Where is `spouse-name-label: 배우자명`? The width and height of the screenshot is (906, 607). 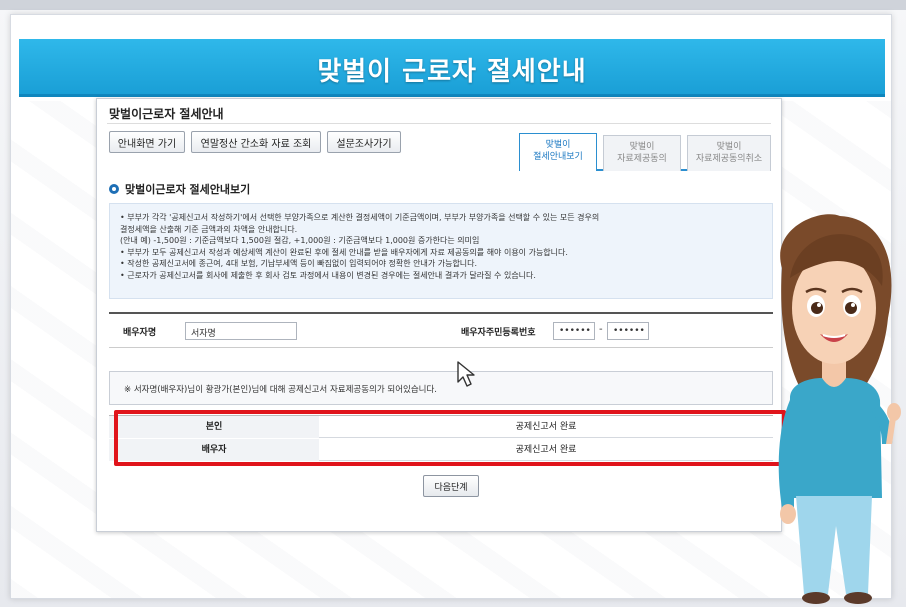
spouse-name-label: 배우자명 is located at coordinates (140, 333).